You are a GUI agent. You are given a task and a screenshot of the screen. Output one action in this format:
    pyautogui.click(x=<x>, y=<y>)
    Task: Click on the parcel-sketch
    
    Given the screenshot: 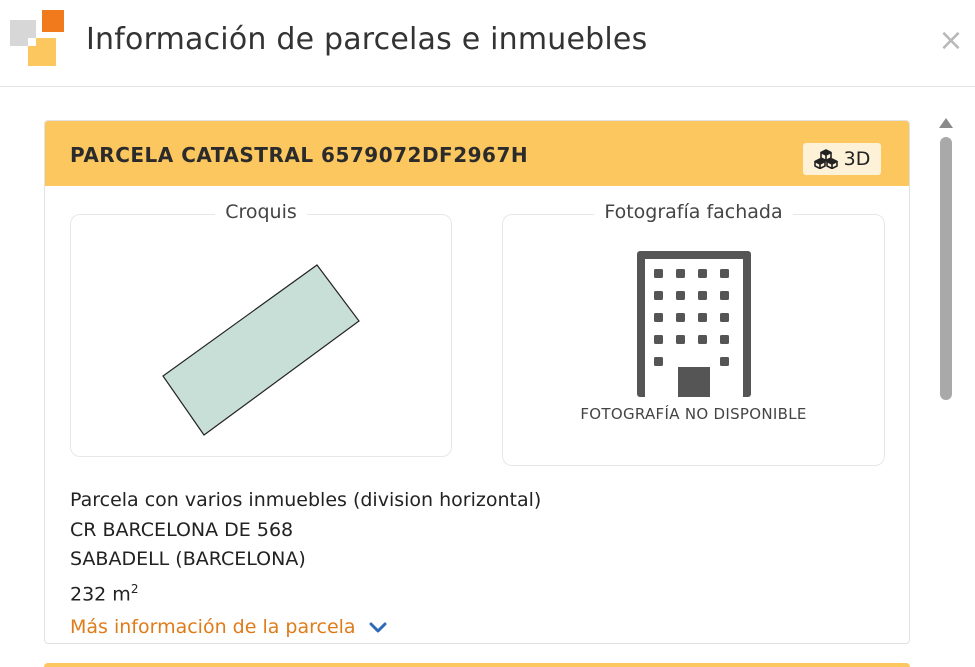 What is the action you would take?
    pyautogui.click(x=261, y=350)
    